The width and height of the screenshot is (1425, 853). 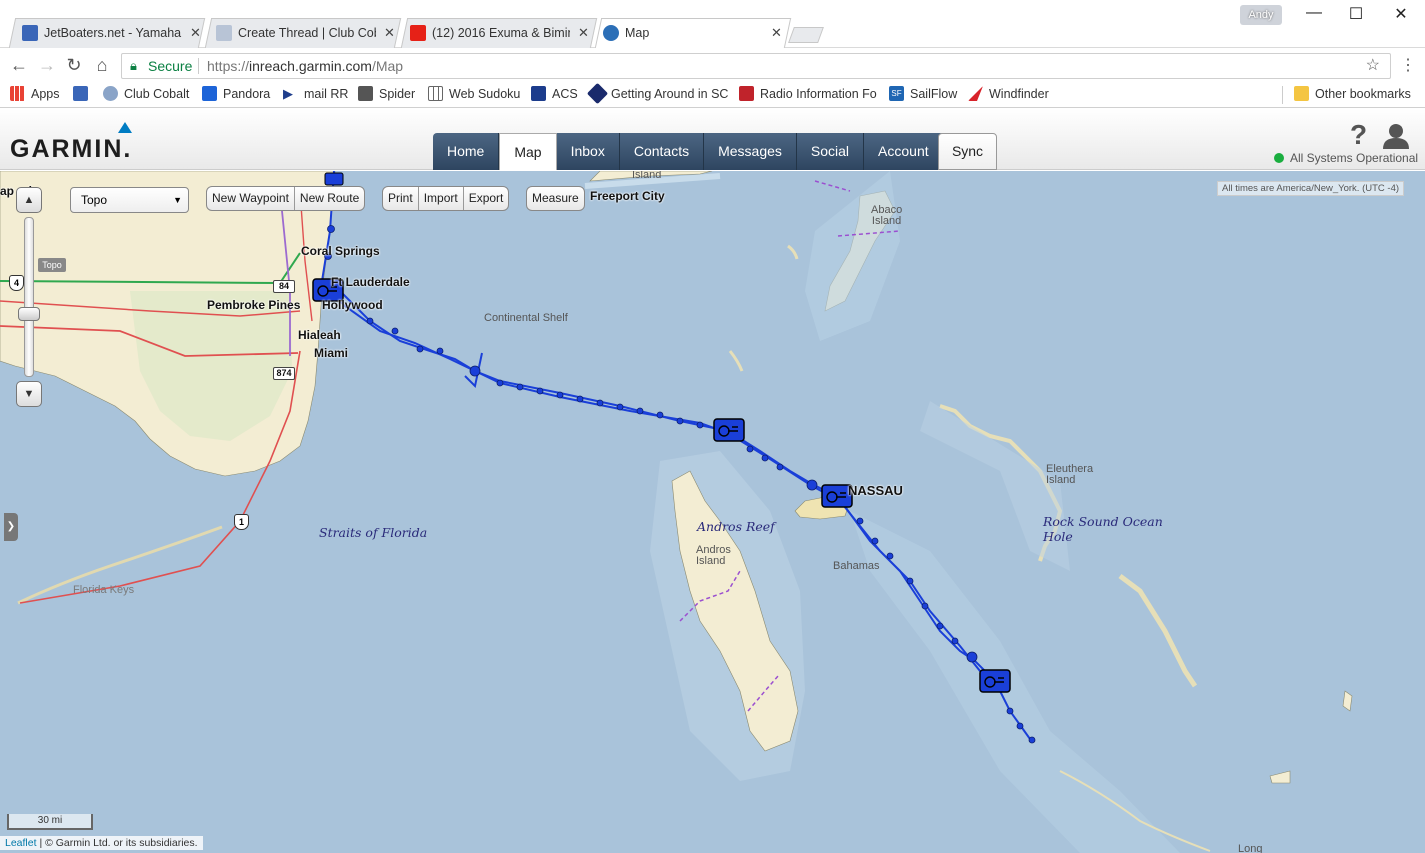 I want to click on sidebar-toggle: ❯, so click(x=11, y=527).